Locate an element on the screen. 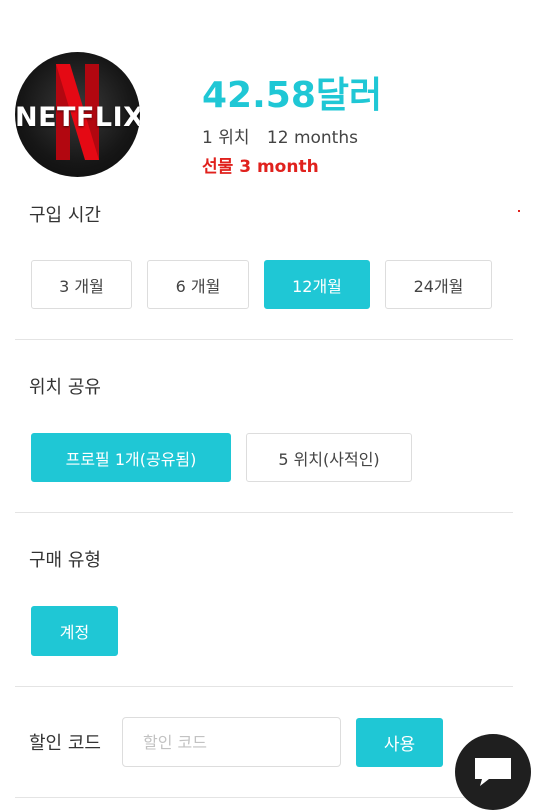  option-12-months: 12개월 is located at coordinates (317, 284).